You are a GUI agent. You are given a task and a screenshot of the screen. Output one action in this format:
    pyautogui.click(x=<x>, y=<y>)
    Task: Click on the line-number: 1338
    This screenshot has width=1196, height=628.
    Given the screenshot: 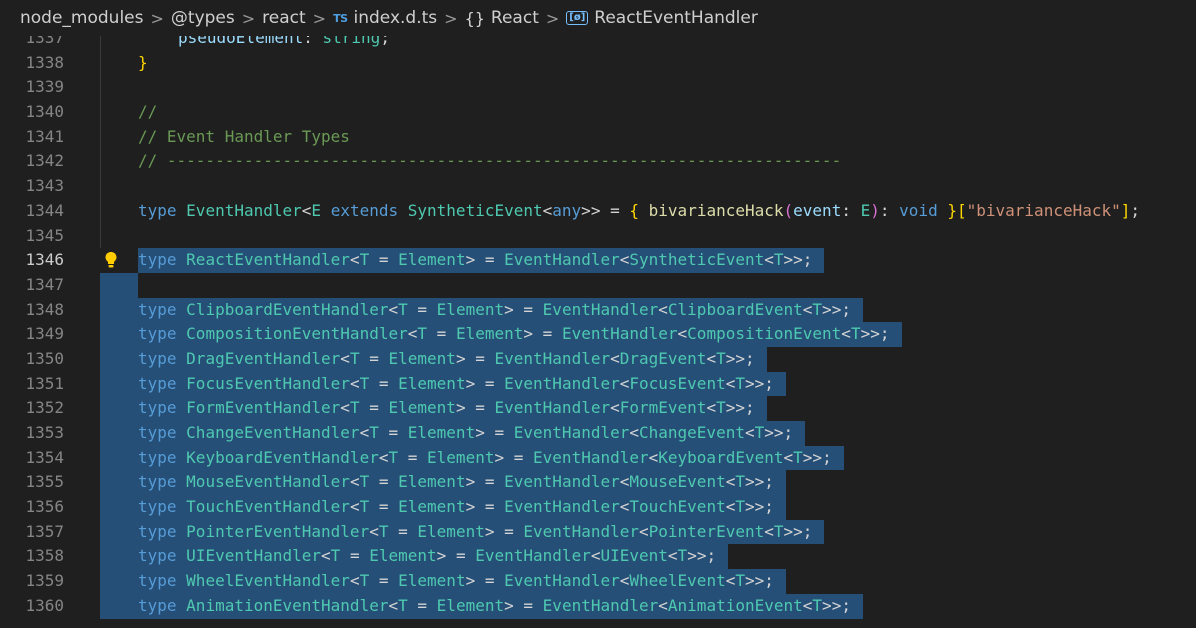 What is the action you would take?
    pyautogui.click(x=44, y=62)
    